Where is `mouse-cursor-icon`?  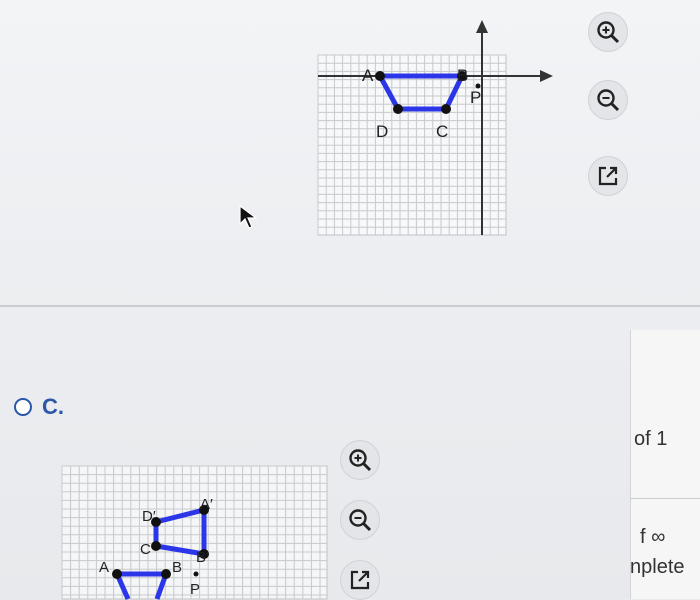
mouse-cursor-icon is located at coordinates (248, 216).